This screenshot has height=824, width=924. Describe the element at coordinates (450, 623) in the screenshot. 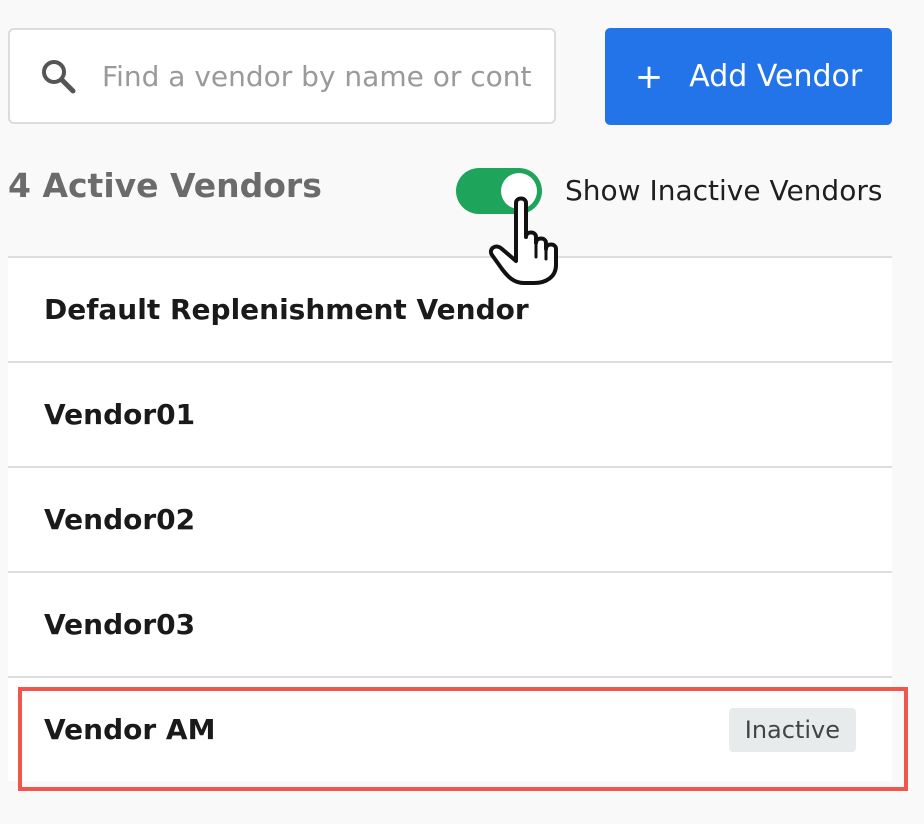

I see `vendor-row: Vendor03` at that location.